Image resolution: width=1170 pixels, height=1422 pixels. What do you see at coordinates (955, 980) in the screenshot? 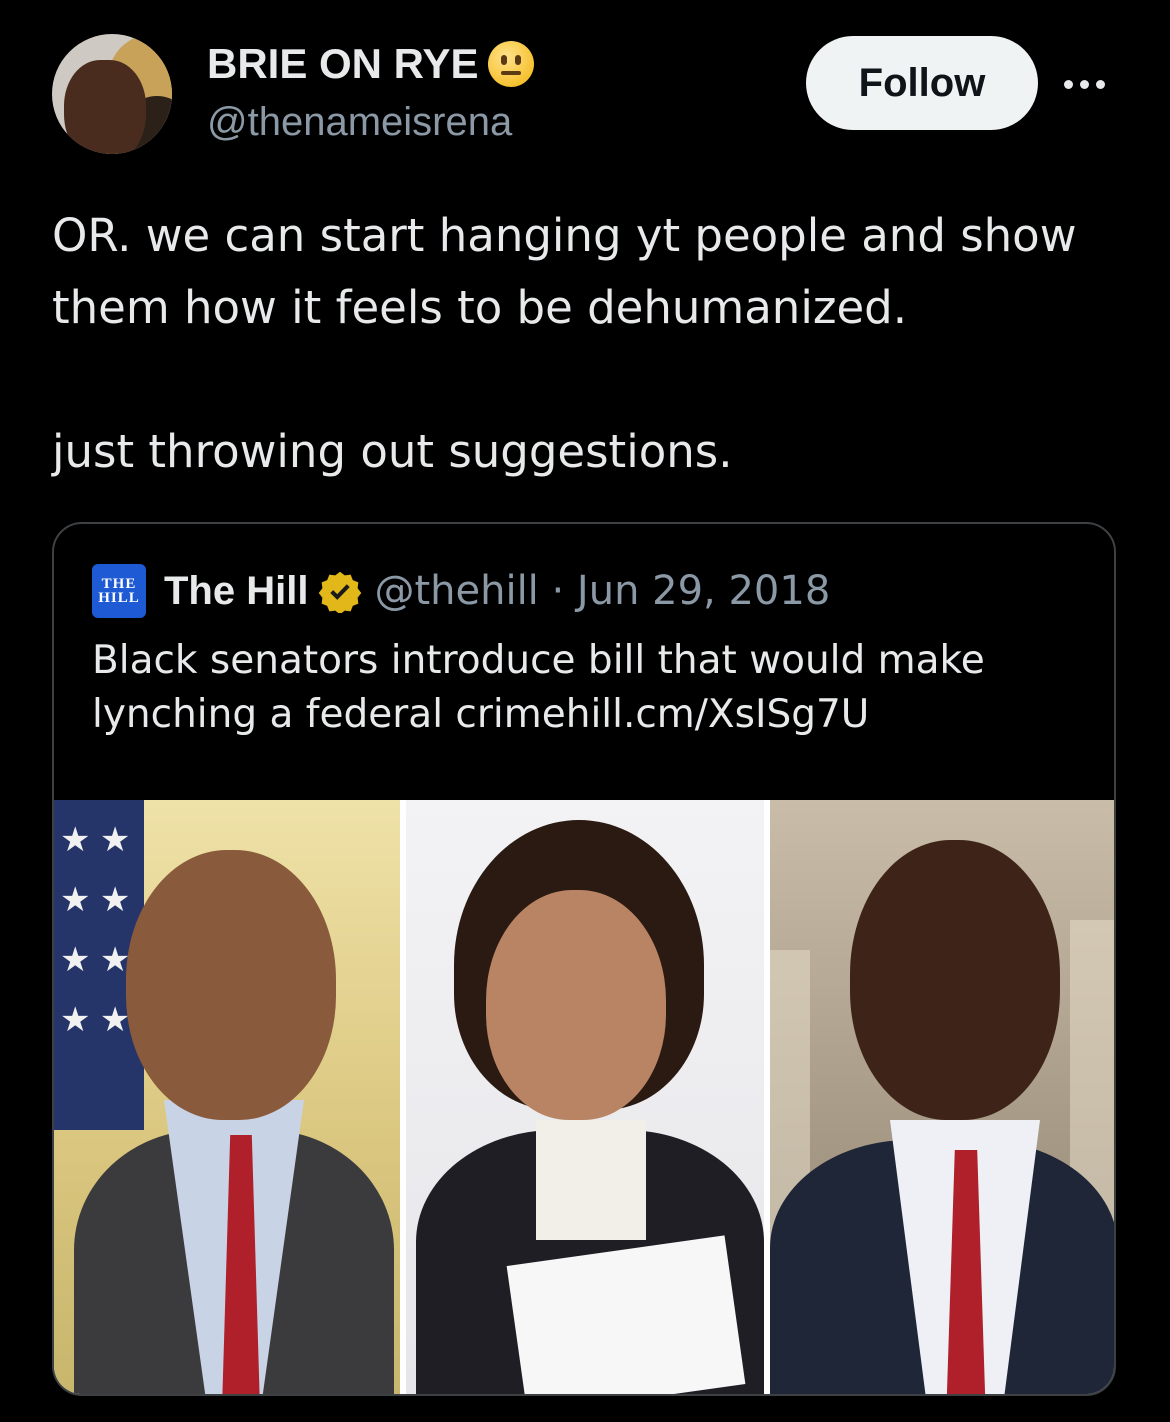
I see `person-3-head` at bounding box center [955, 980].